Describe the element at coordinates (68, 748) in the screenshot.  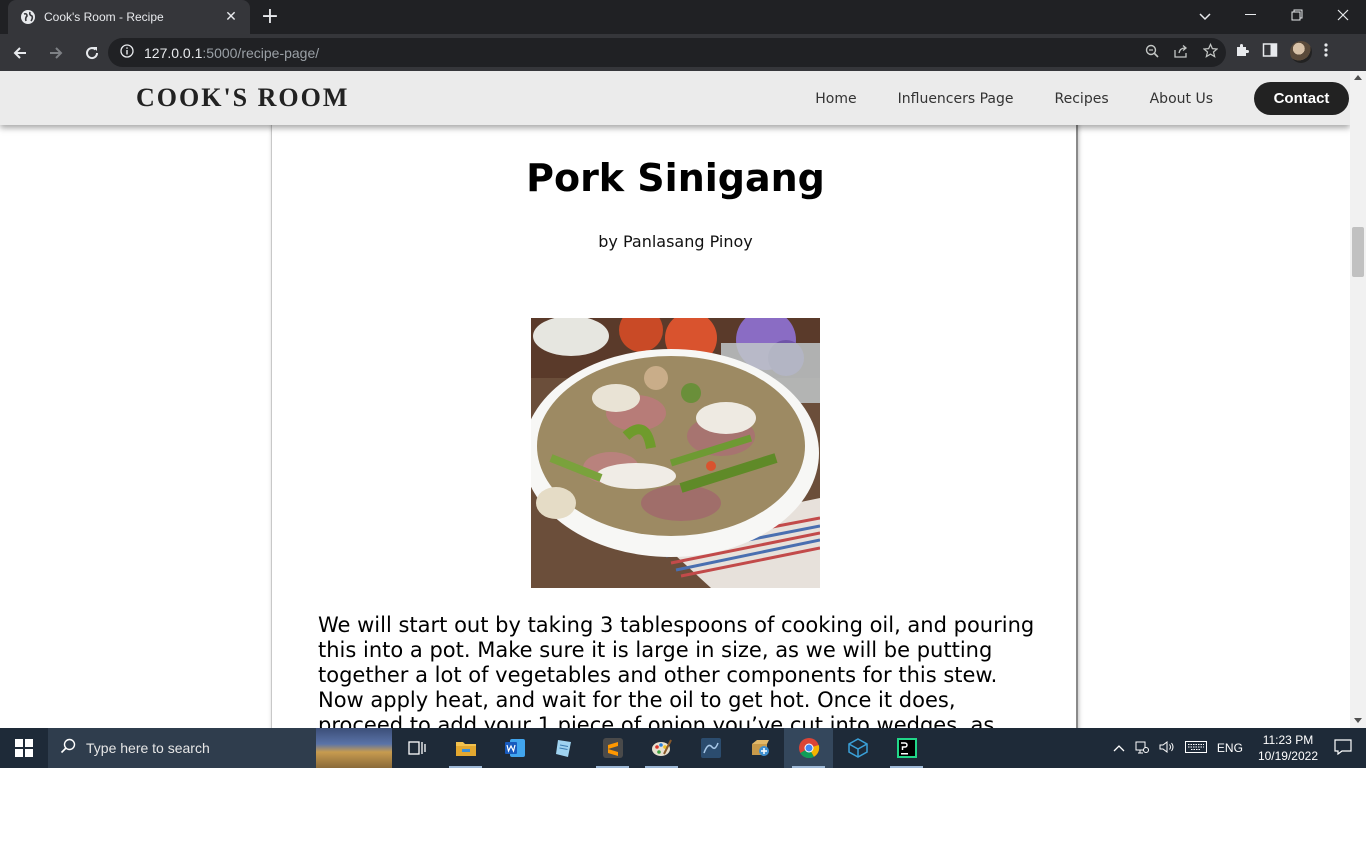
I see `search-icon` at that location.